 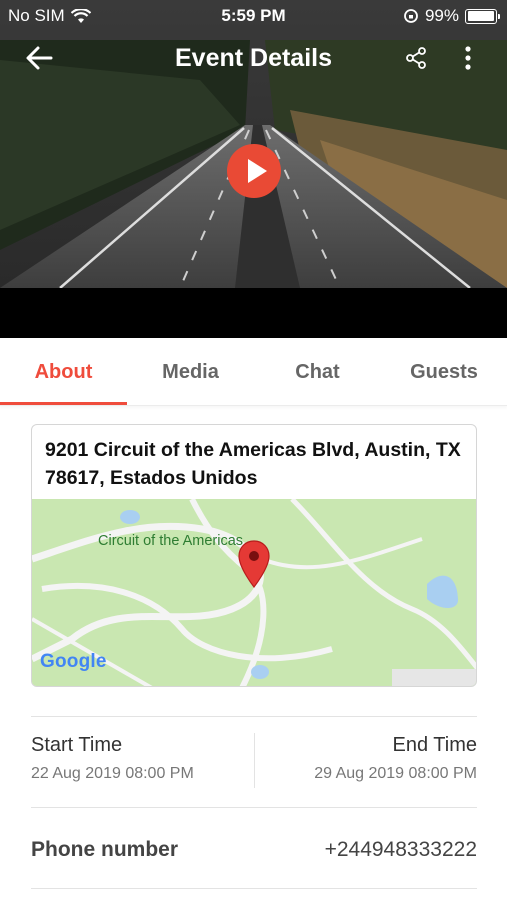 I want to click on map-pin-icon, so click(x=254, y=564).